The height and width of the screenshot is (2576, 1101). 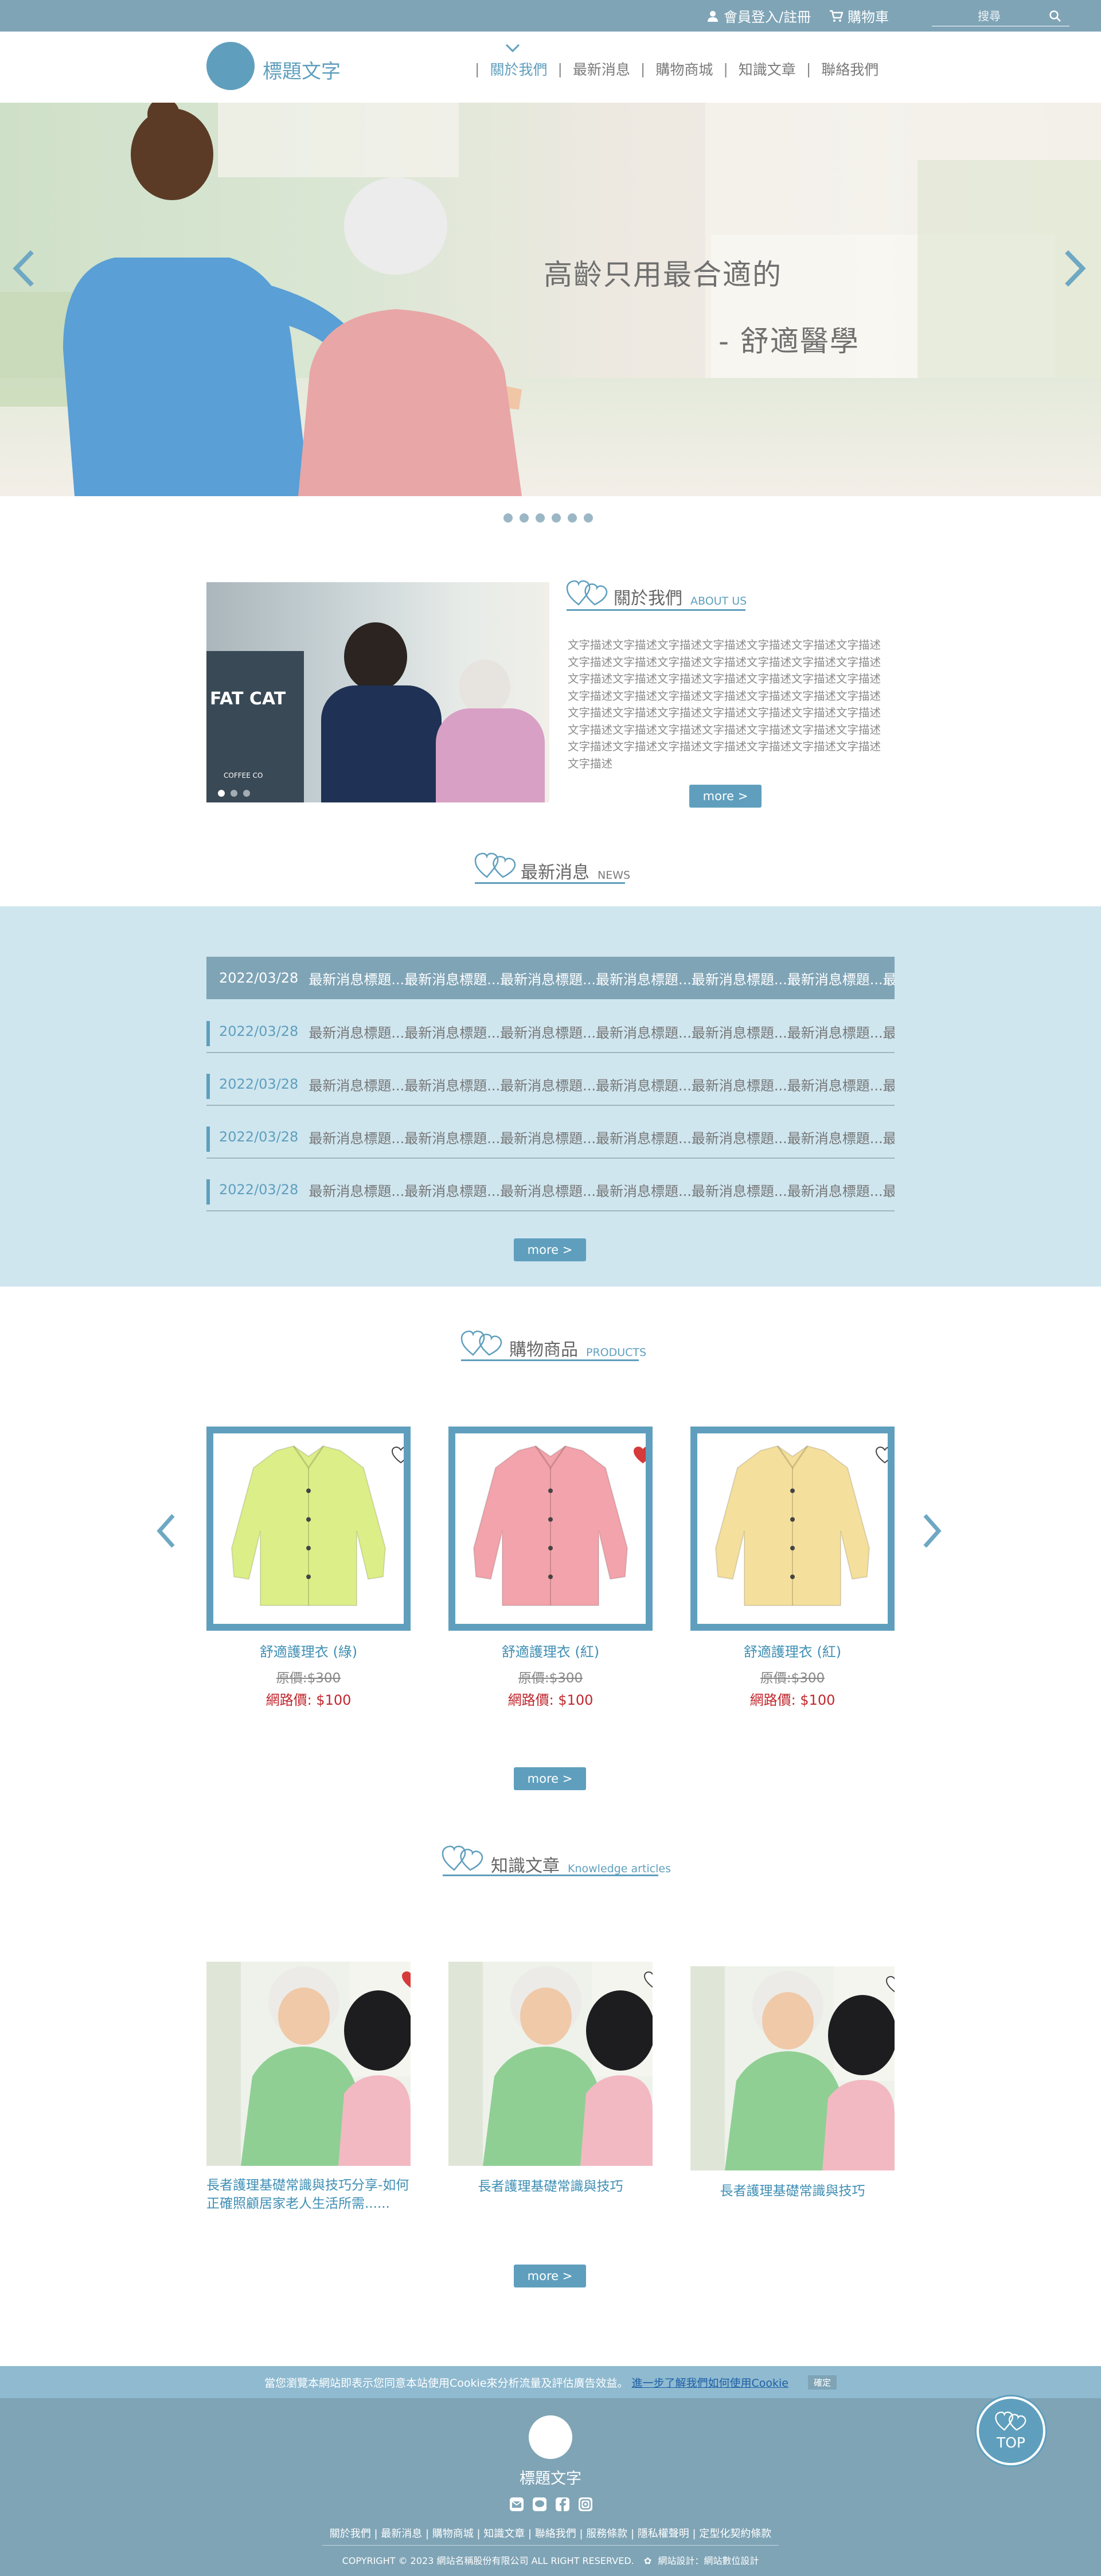 What do you see at coordinates (616, 1352) in the screenshot?
I see `products-title-en: PRODUCTS` at bounding box center [616, 1352].